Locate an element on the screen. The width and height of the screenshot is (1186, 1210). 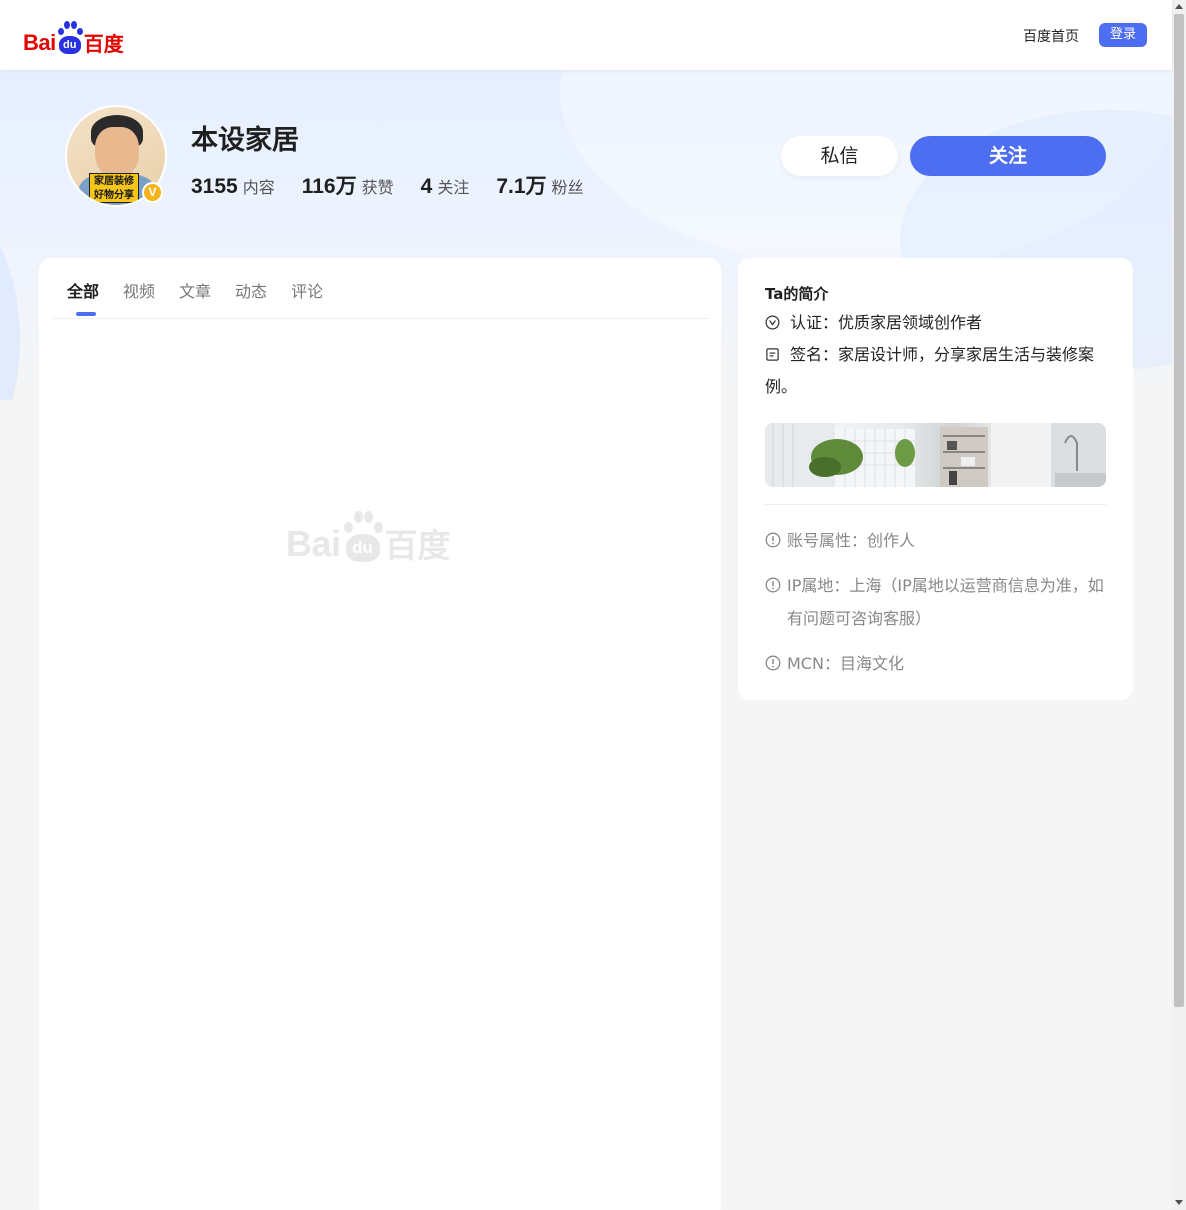
stat-label: 内容 is located at coordinates (258, 187).